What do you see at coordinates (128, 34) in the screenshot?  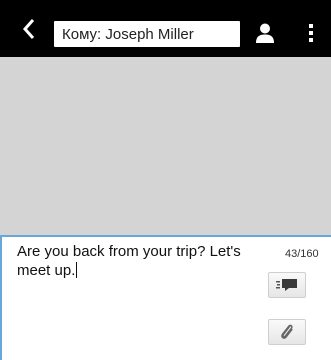 I see `recipient-text: Кому: Joseph Miller` at bounding box center [128, 34].